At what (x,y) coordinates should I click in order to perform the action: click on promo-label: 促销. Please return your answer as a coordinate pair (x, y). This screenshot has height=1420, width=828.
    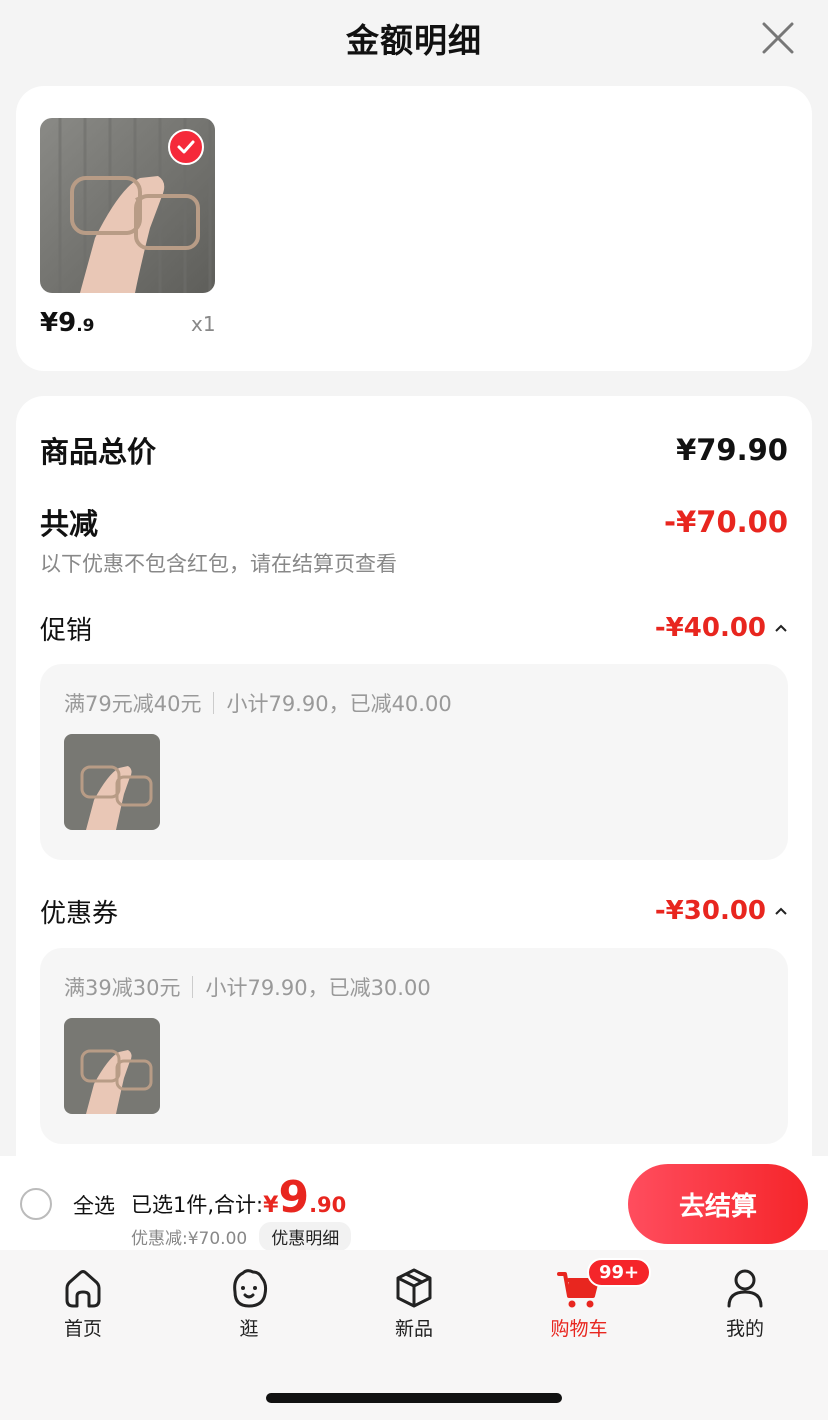
    Looking at the image, I should click on (66, 630).